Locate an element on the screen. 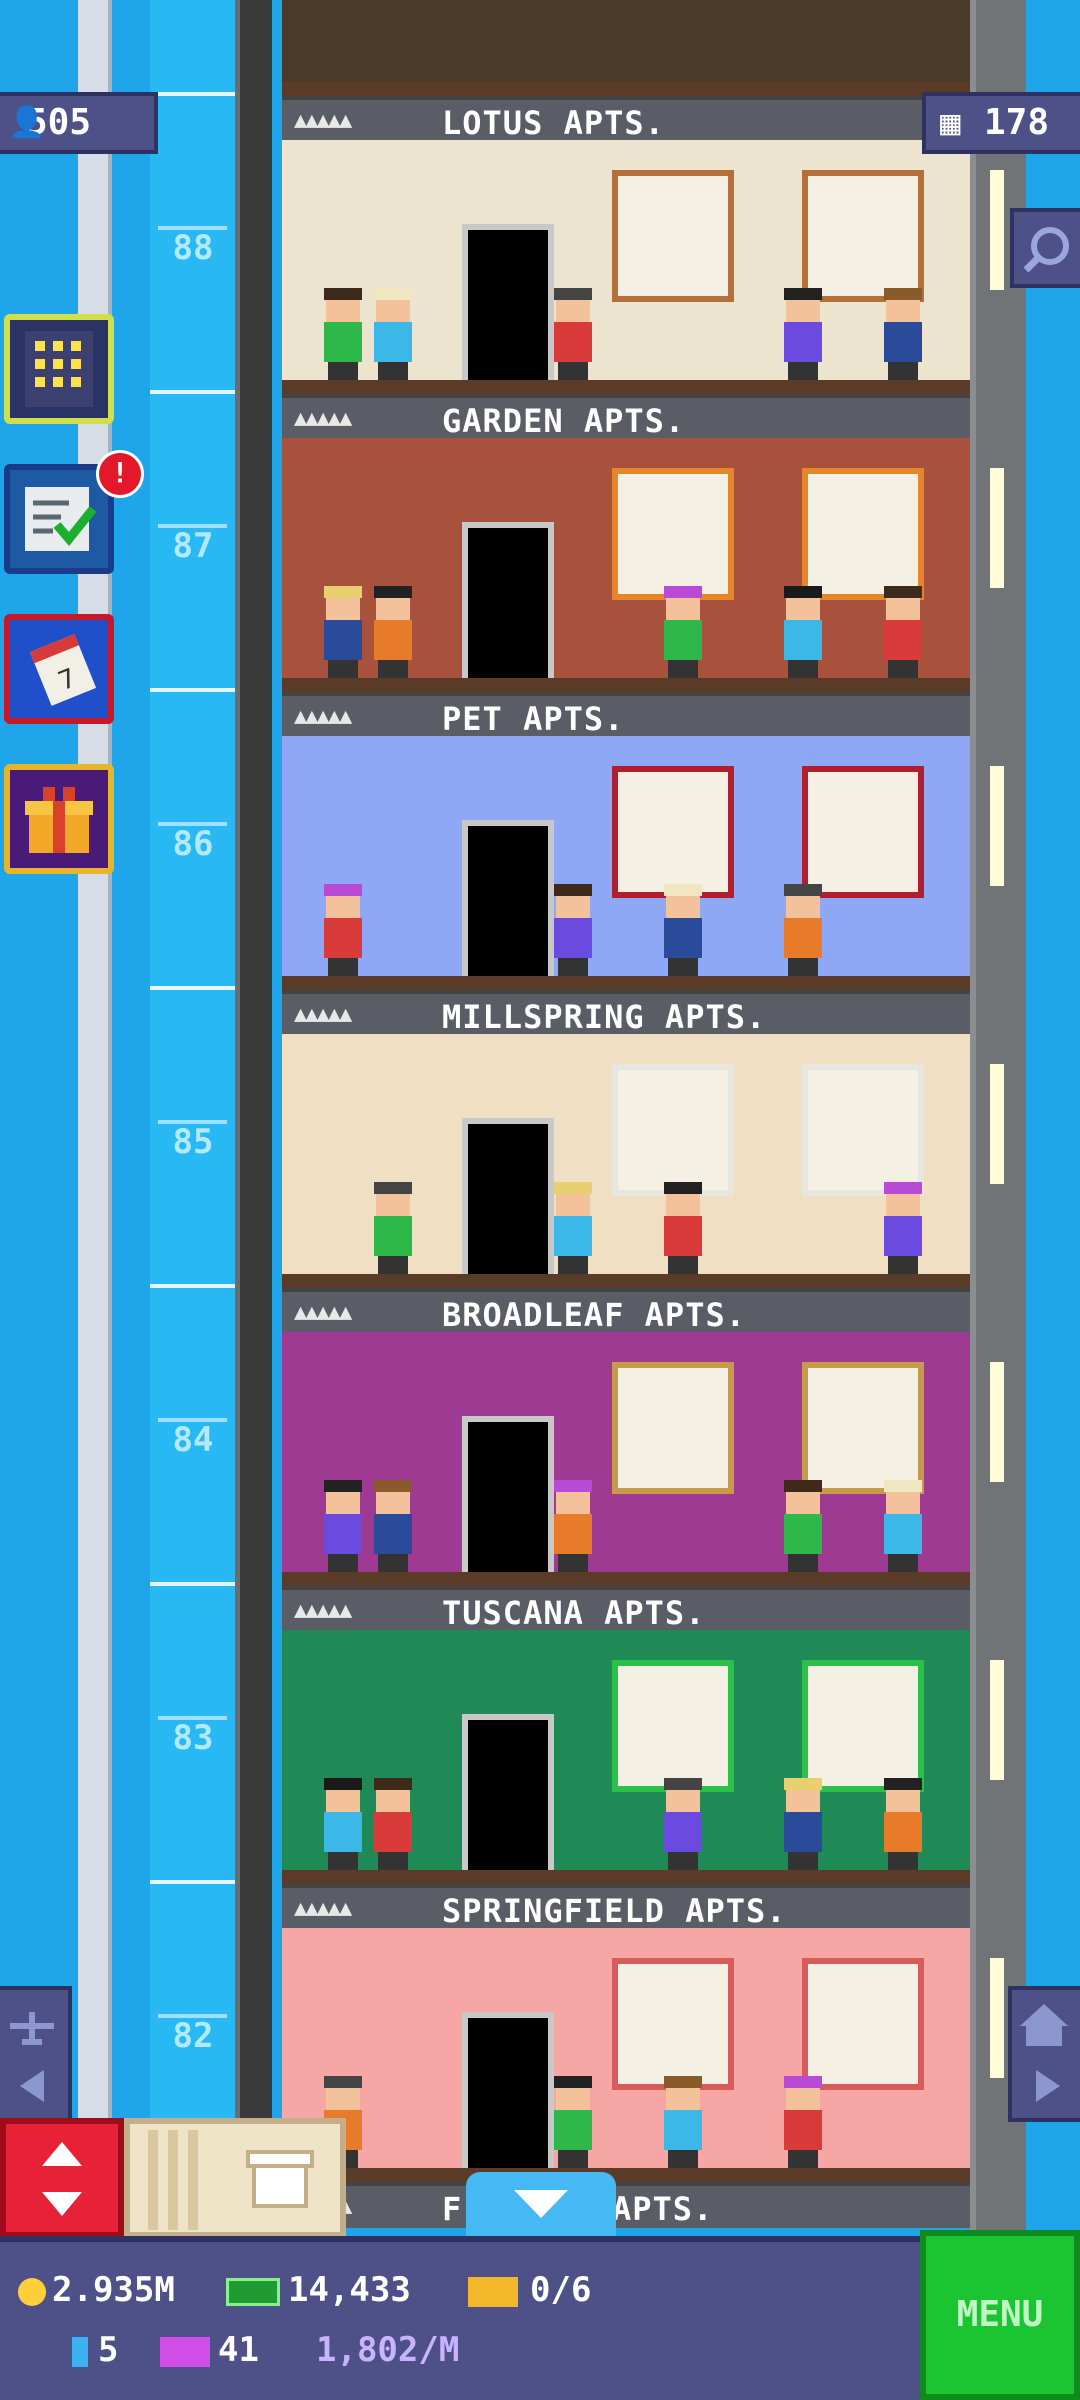 Image resolution: width=1080 pixels, height=2400 pixels. vip-stat: 0/6 is located at coordinates (529, 2290).